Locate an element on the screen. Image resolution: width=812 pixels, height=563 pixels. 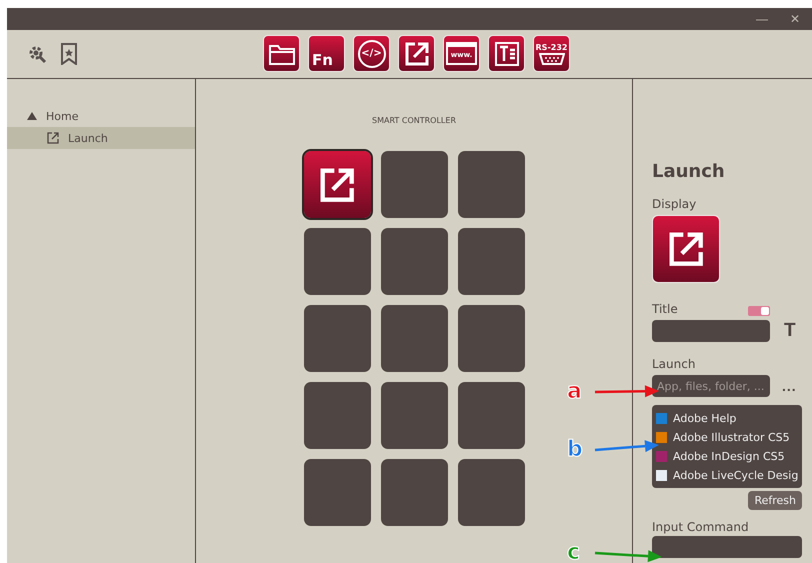
text-document-icon is located at coordinates (506, 54).